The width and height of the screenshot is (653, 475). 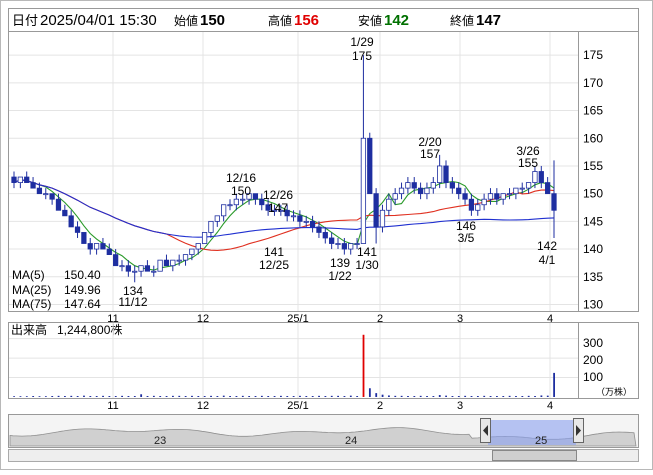 What do you see at coordinates (132, 302) in the screenshot?
I see `annotation-date: 11/12` at bounding box center [132, 302].